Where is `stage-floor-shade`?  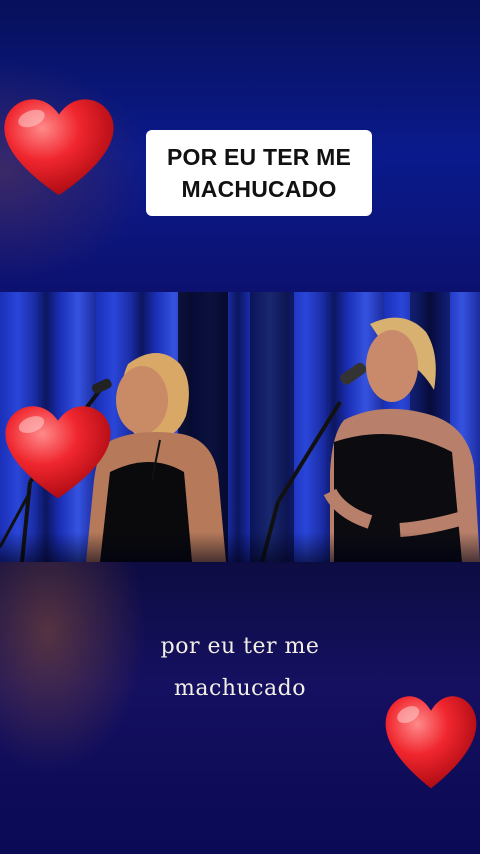 stage-floor-shade is located at coordinates (240, 547).